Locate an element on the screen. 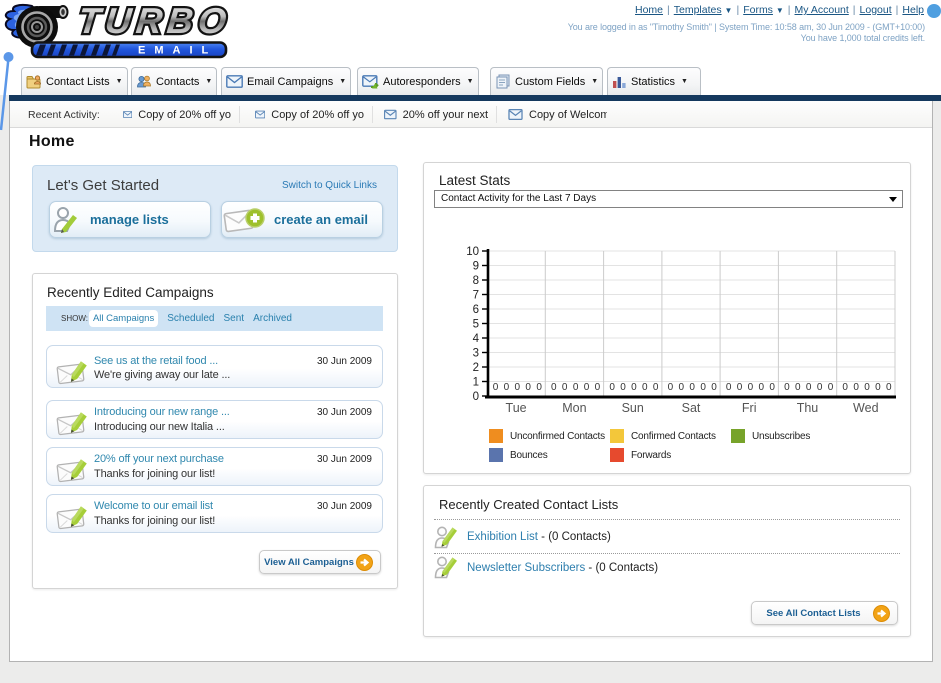 This screenshot has height=683, width=941. svg-text: 9 is located at coordinates (476, 267).